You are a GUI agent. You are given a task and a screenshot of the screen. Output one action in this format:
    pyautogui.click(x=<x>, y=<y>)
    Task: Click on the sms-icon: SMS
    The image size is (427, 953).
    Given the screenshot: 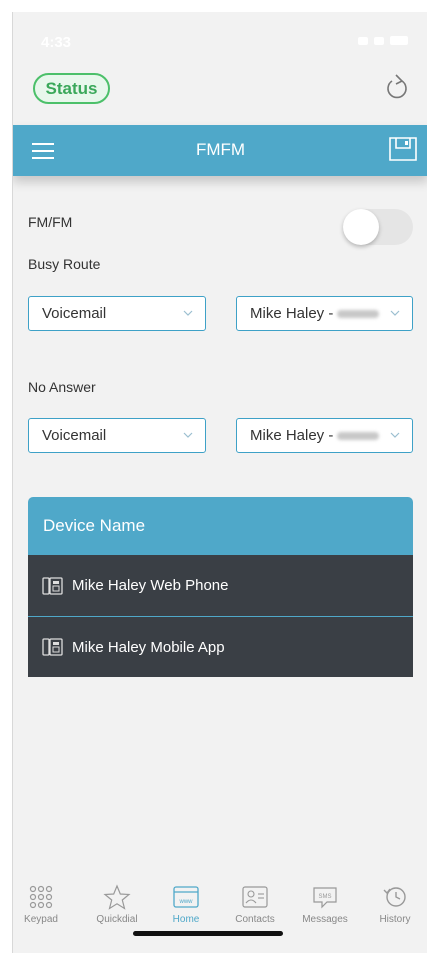 What is the action you would take?
    pyautogui.click(x=325, y=898)
    